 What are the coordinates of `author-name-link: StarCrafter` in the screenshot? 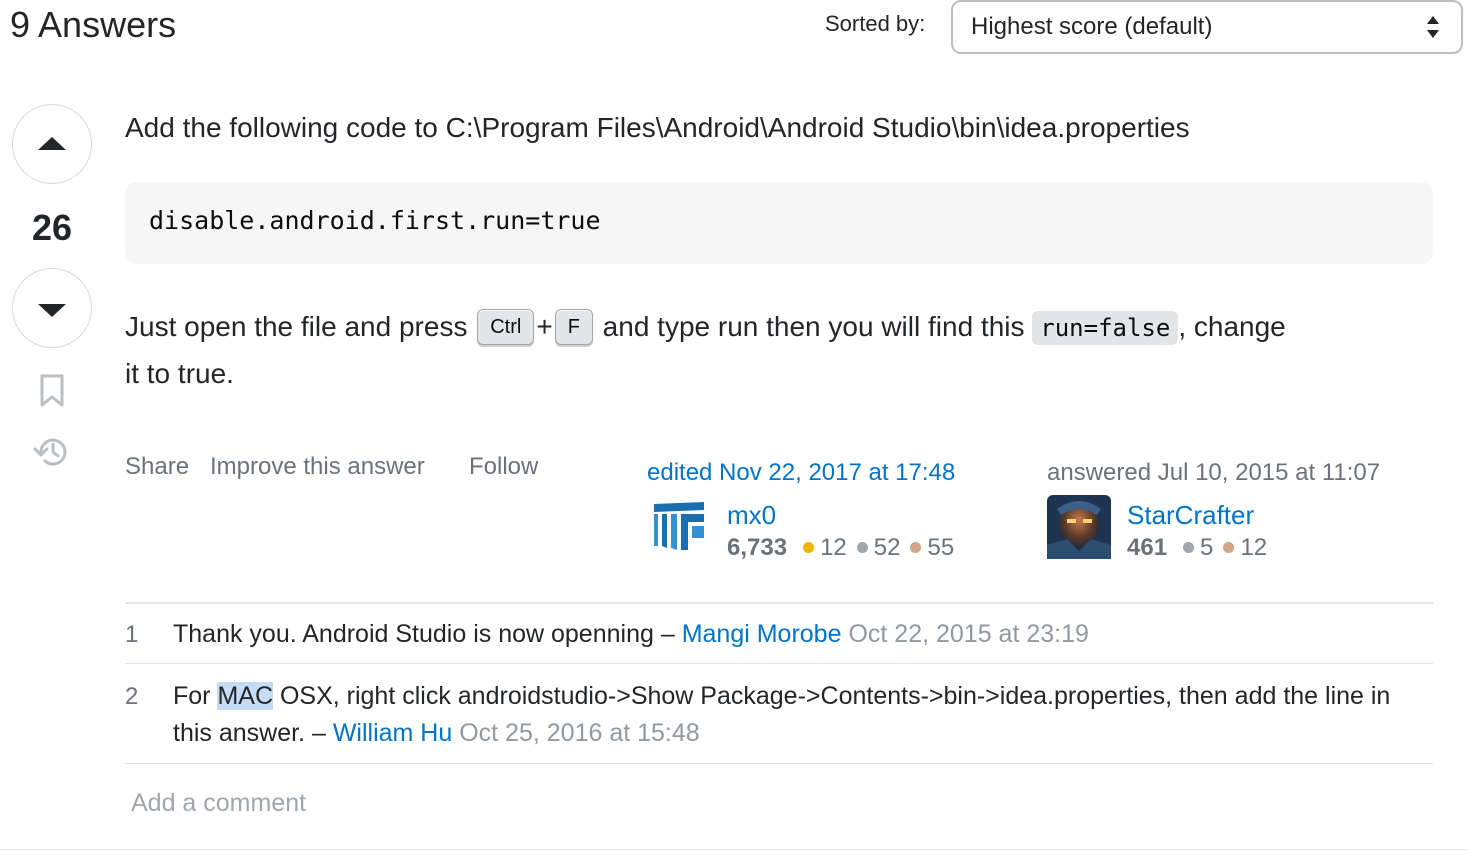 It's located at (1190, 515).